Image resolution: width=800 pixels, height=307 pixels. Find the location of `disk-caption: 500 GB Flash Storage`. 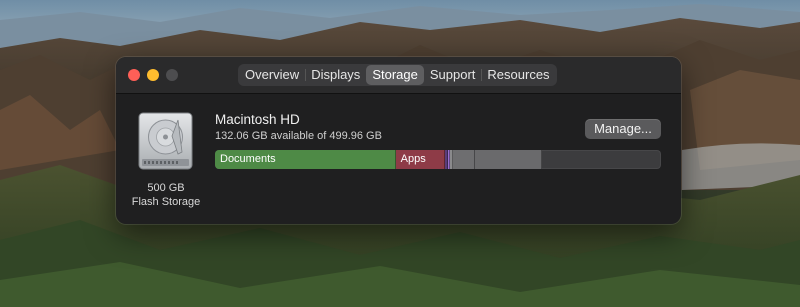

disk-caption: 500 GB Flash Storage is located at coordinates (166, 195).